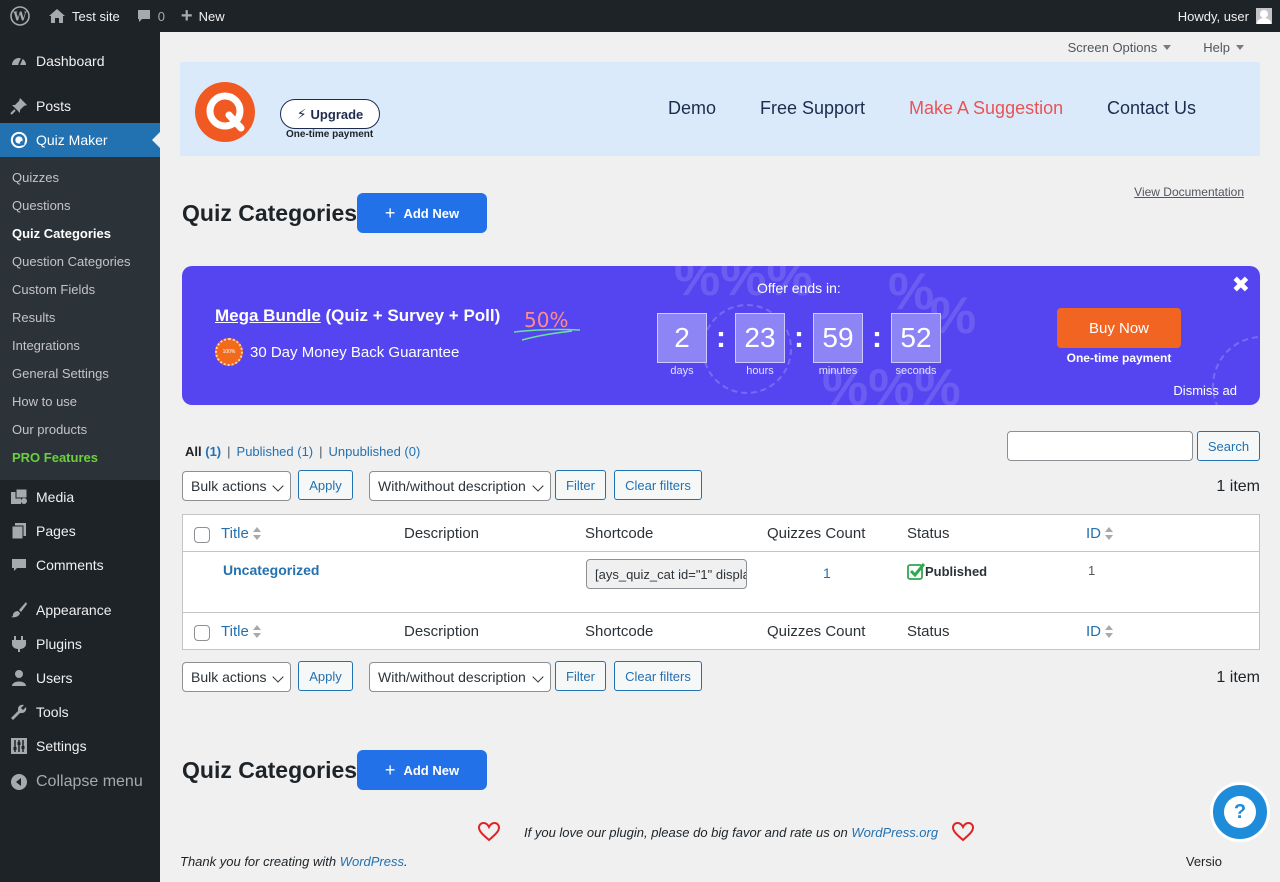 The height and width of the screenshot is (882, 1280). What do you see at coordinates (838, 338) in the screenshot?
I see `countdown-minutes: 59` at bounding box center [838, 338].